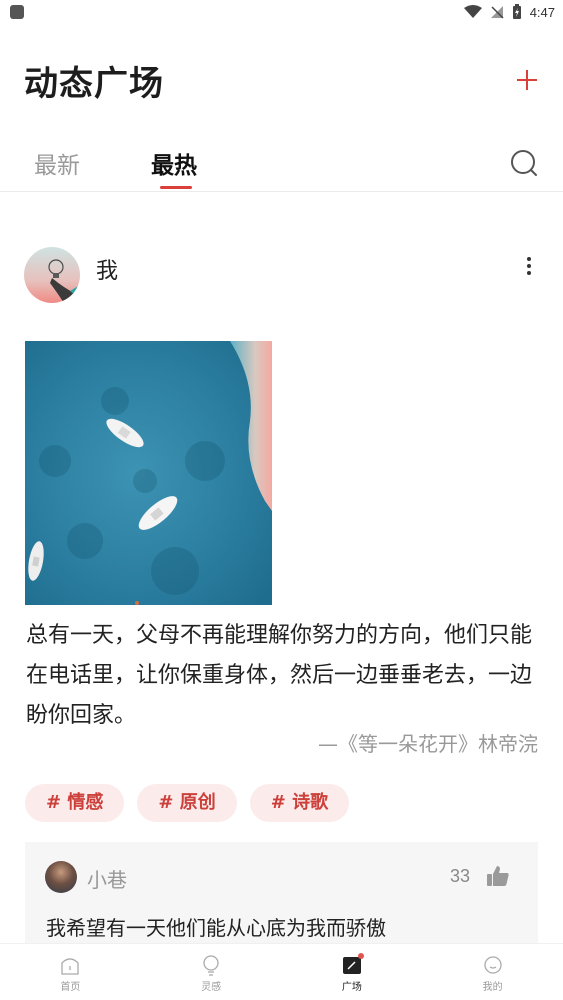  Describe the element at coordinates (351, 987) in the screenshot. I see `nav-square-label: 广场` at that location.